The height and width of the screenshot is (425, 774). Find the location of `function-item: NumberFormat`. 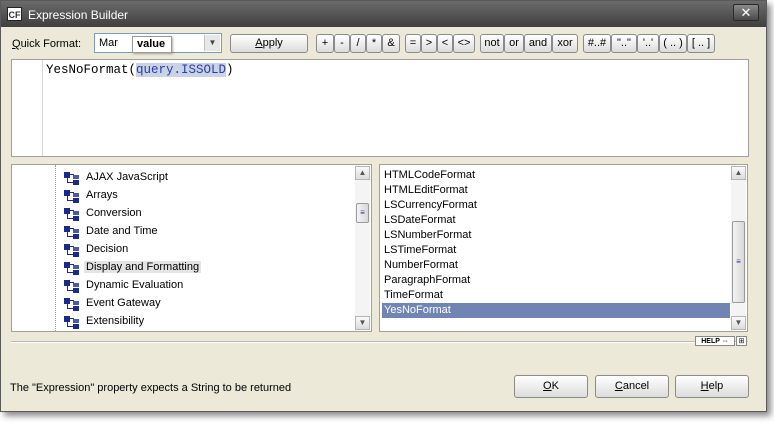

function-item: NumberFormat is located at coordinates (556, 265).